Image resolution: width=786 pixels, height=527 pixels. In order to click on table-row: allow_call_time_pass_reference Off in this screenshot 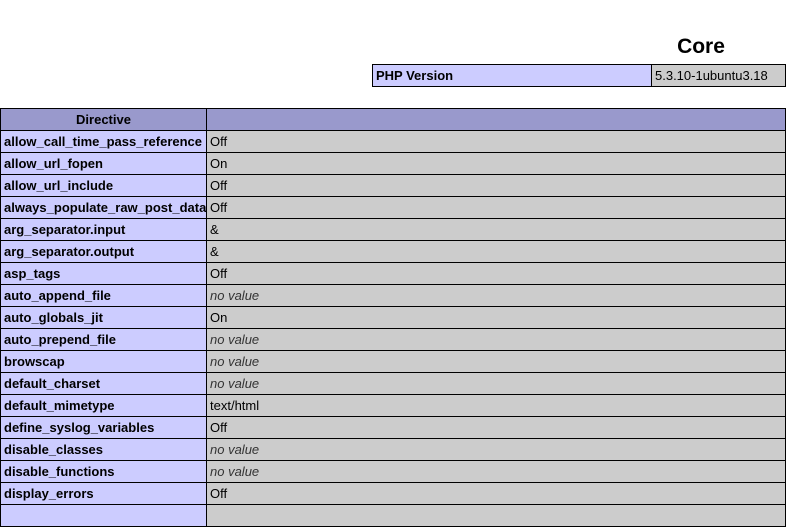, I will do `click(393, 141)`.